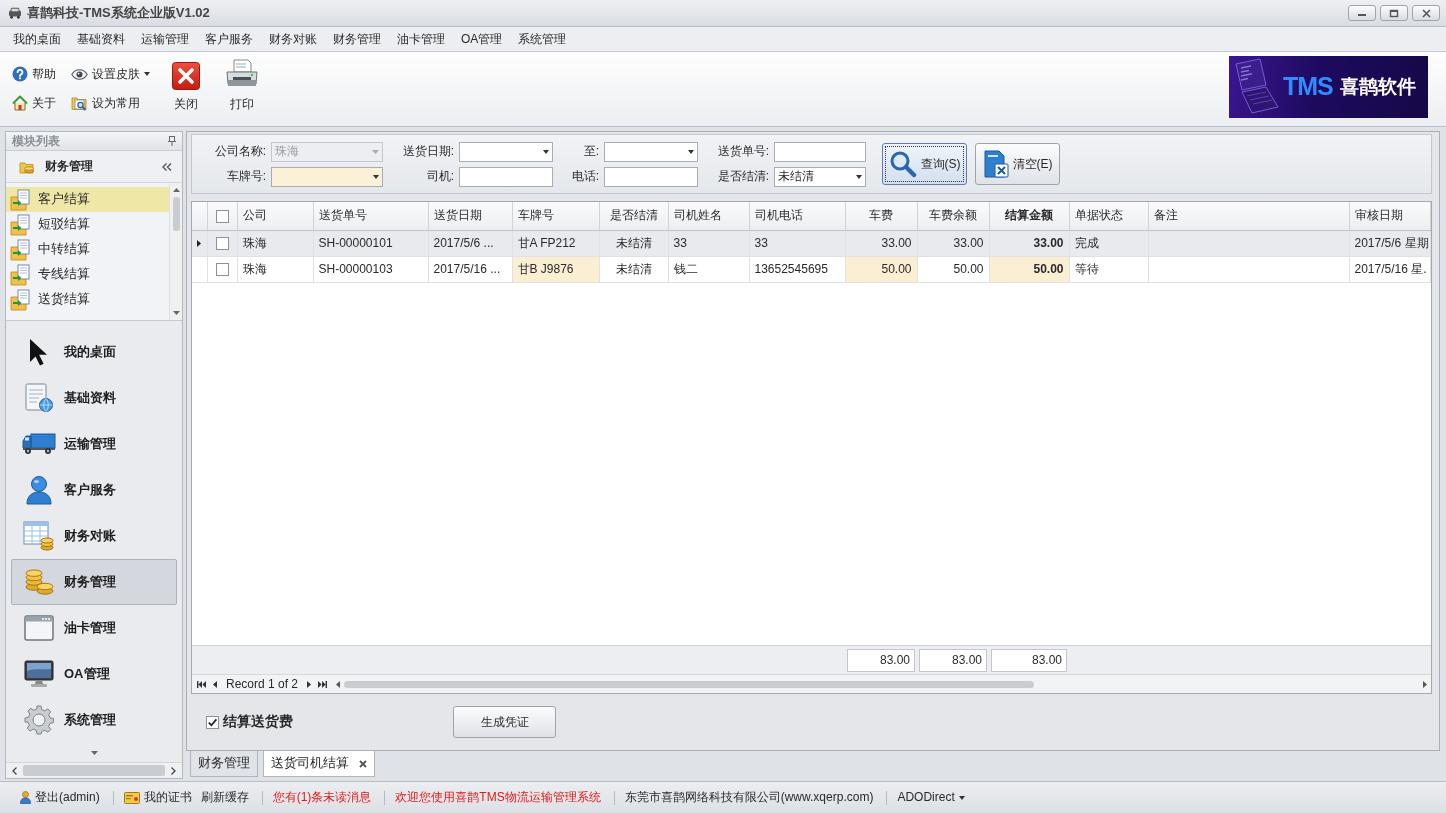  Describe the element at coordinates (37, 39) in the screenshot. I see `menu-item: 我的桌面` at that location.